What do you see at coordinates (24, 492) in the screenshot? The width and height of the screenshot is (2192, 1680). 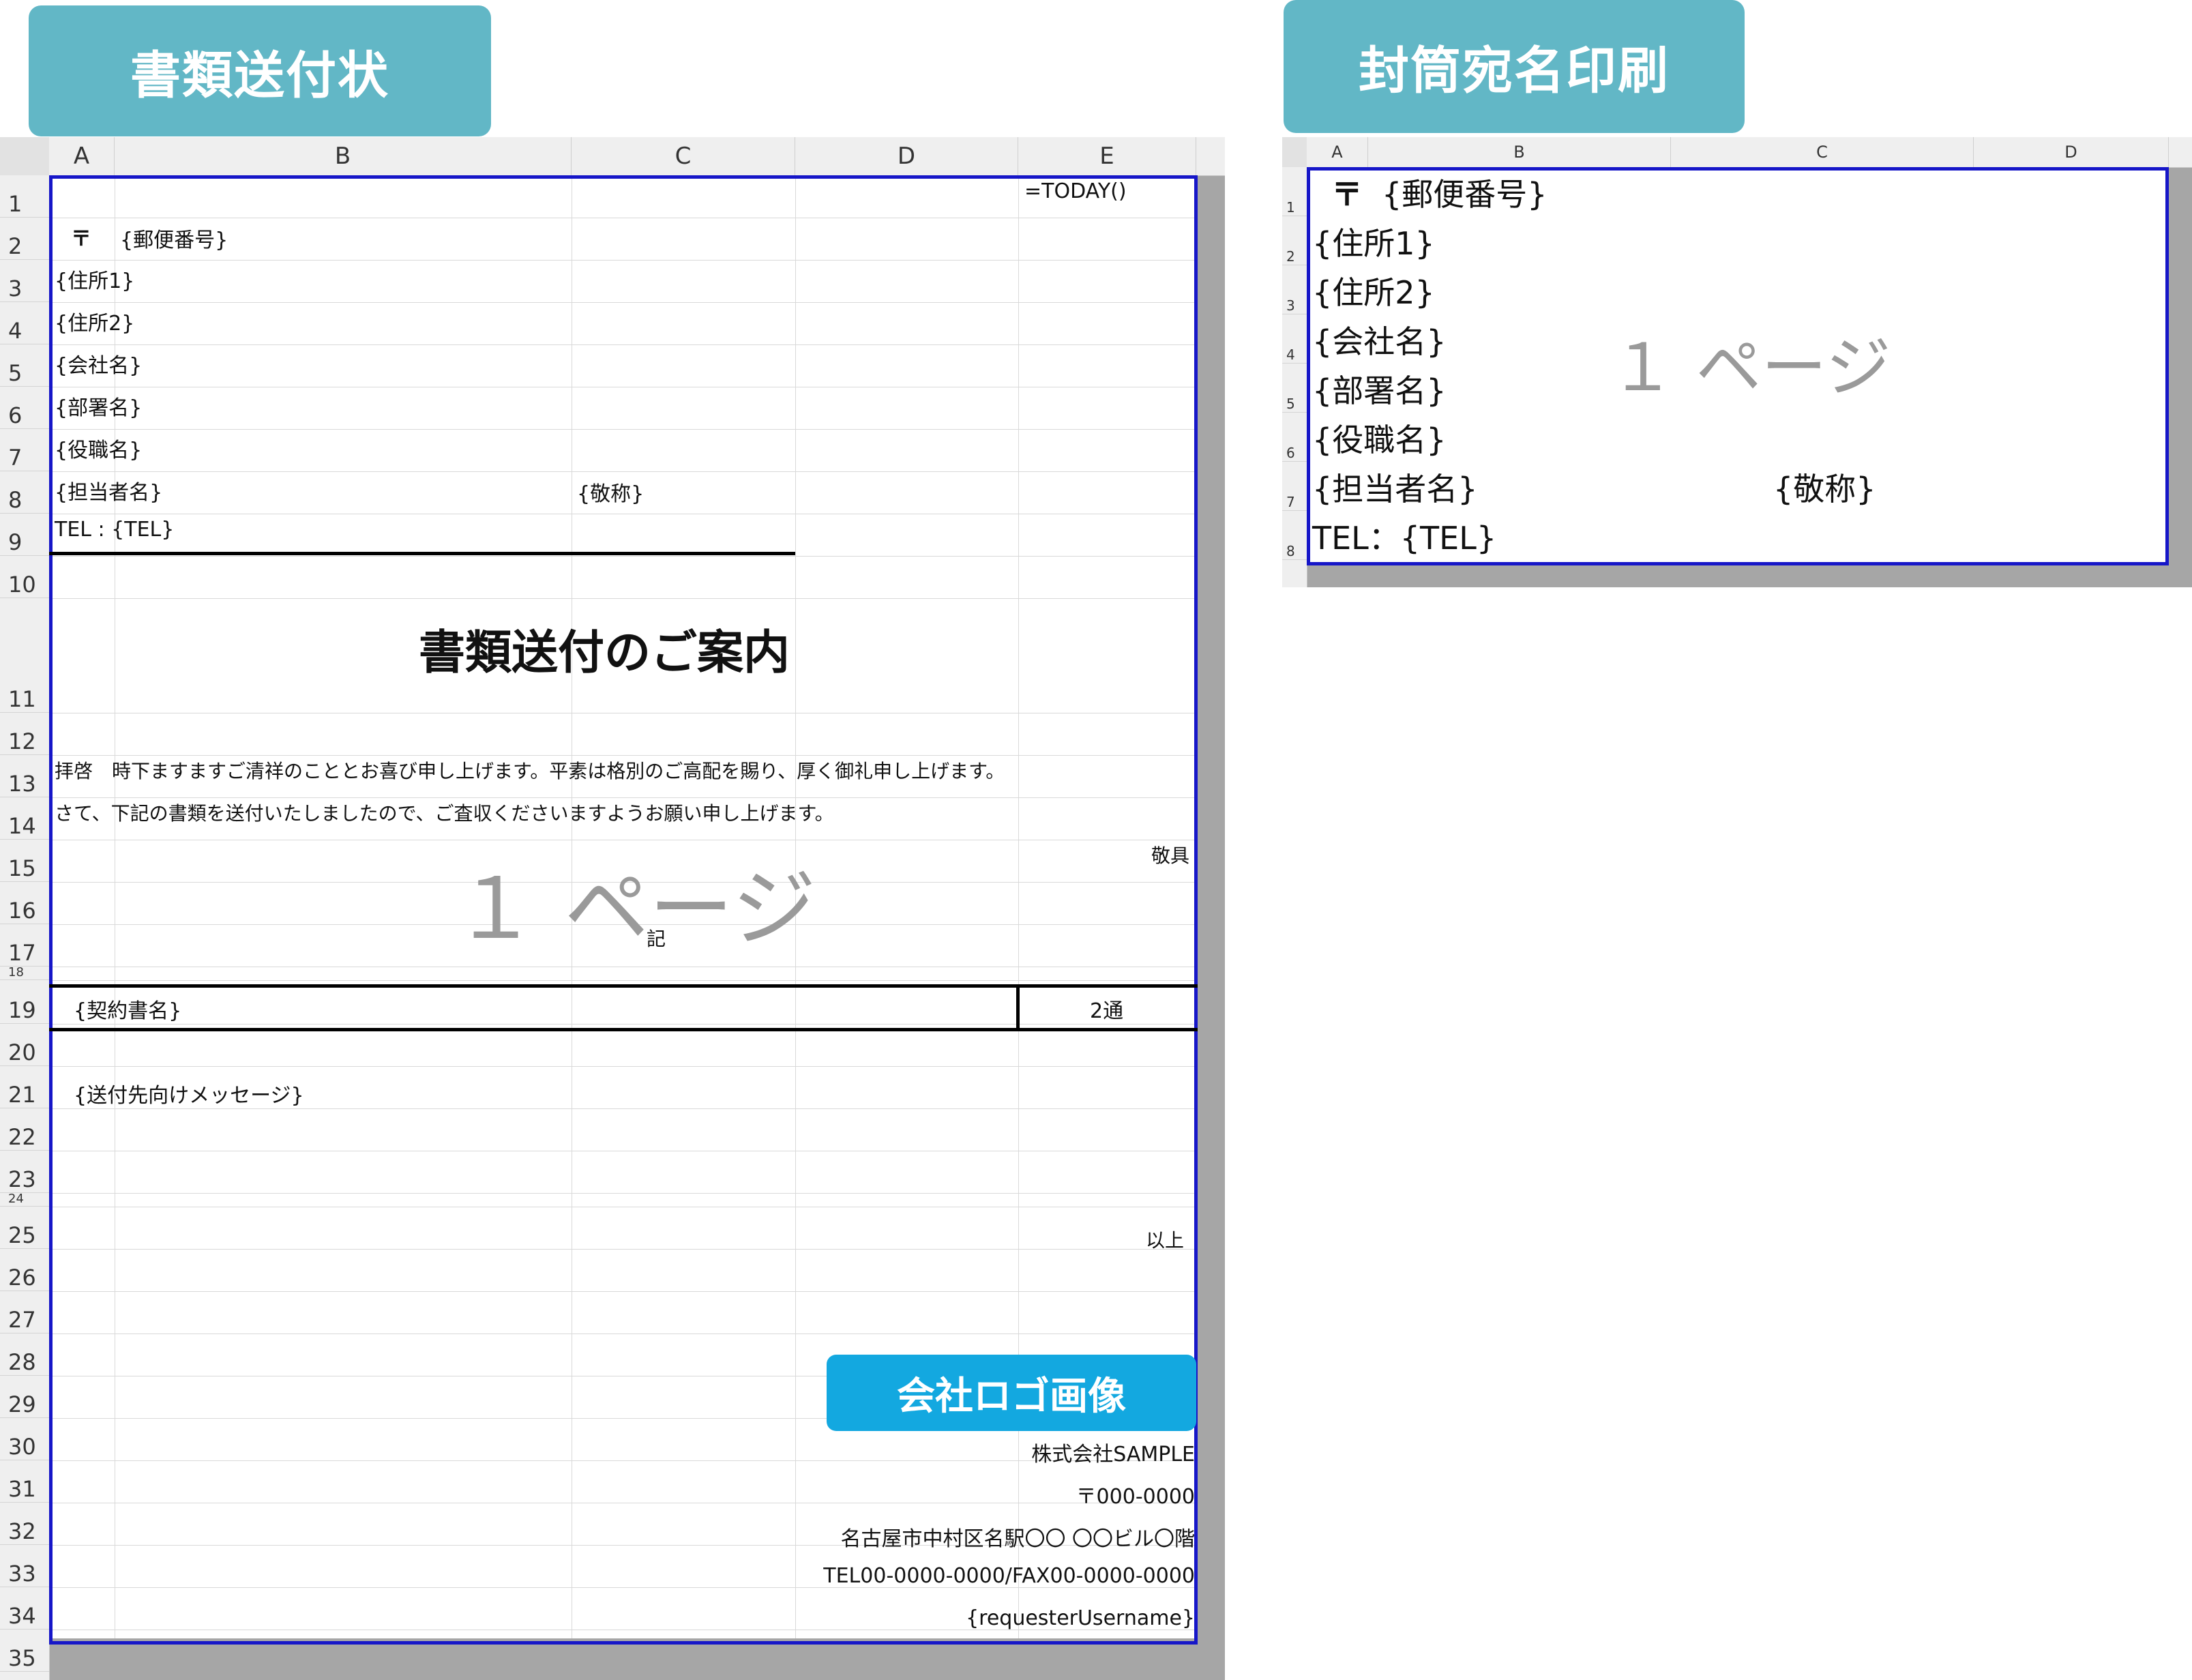 I see `row-header: 8` at bounding box center [24, 492].